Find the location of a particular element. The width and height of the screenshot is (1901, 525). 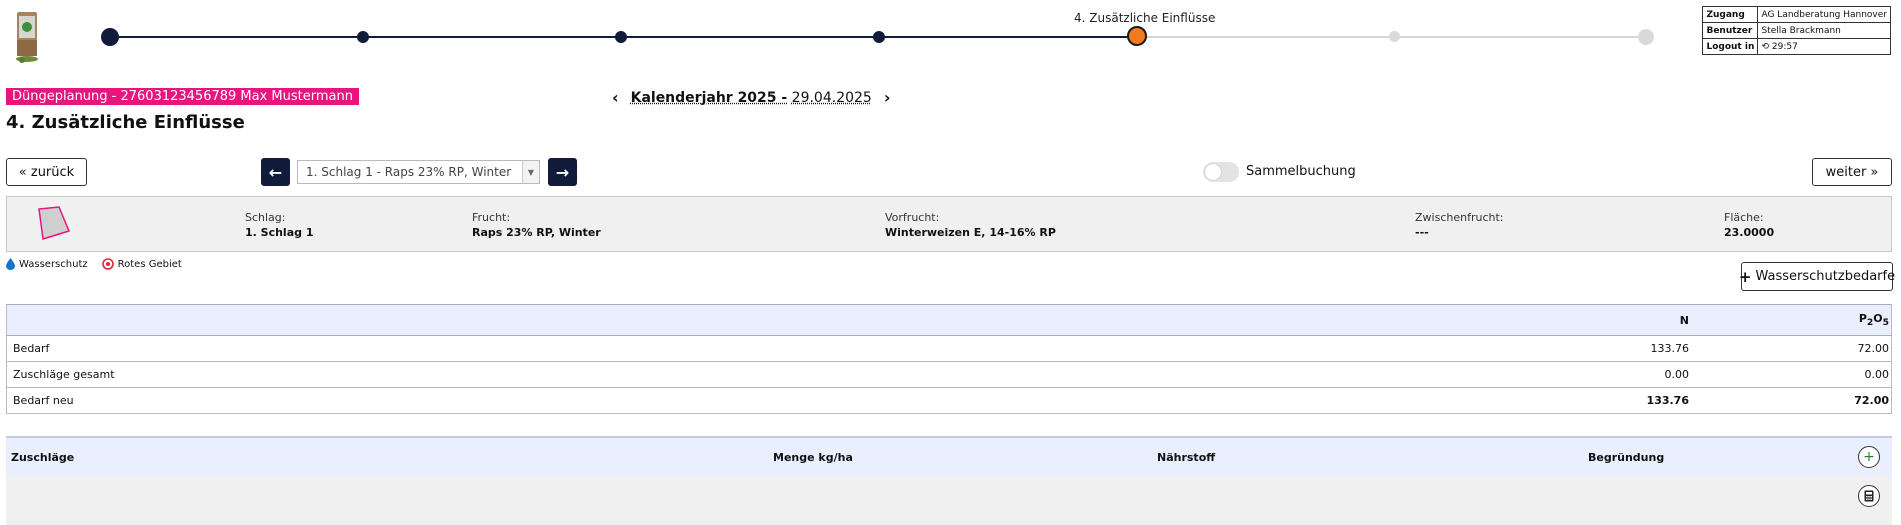

back-button: « zurück is located at coordinates (46, 172).